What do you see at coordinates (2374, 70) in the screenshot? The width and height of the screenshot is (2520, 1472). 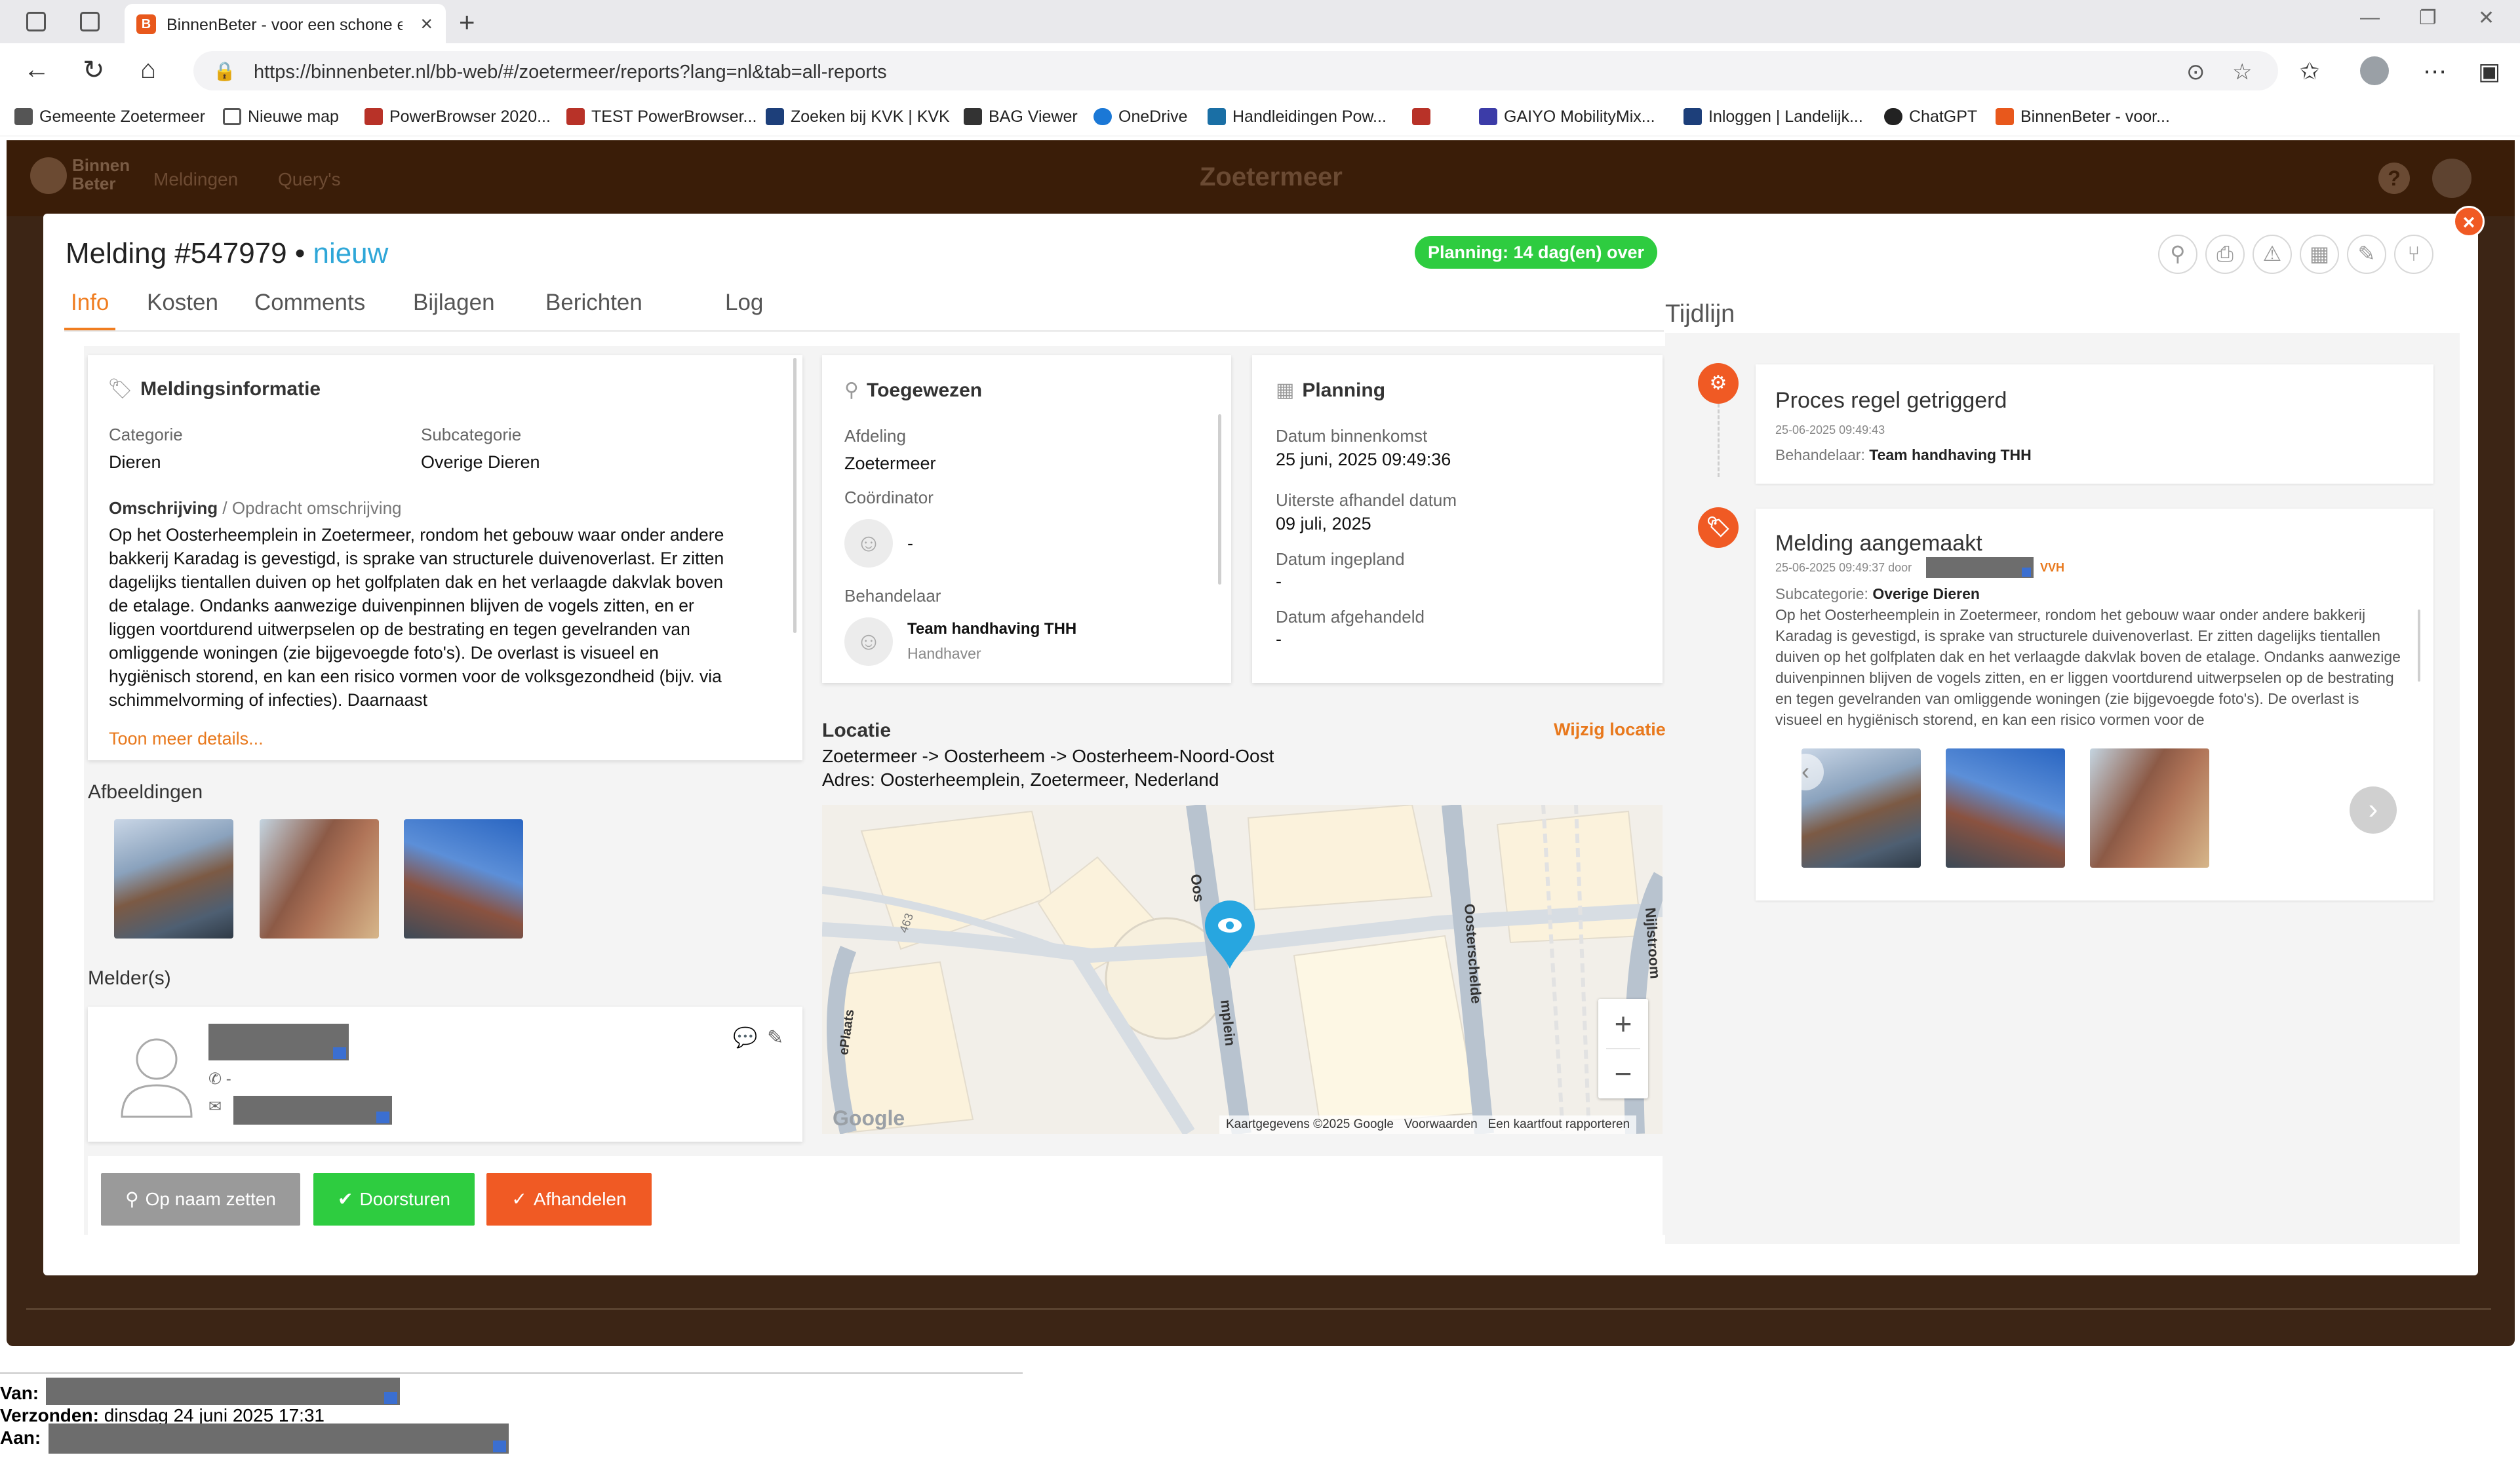 I see `profile-avatar` at bounding box center [2374, 70].